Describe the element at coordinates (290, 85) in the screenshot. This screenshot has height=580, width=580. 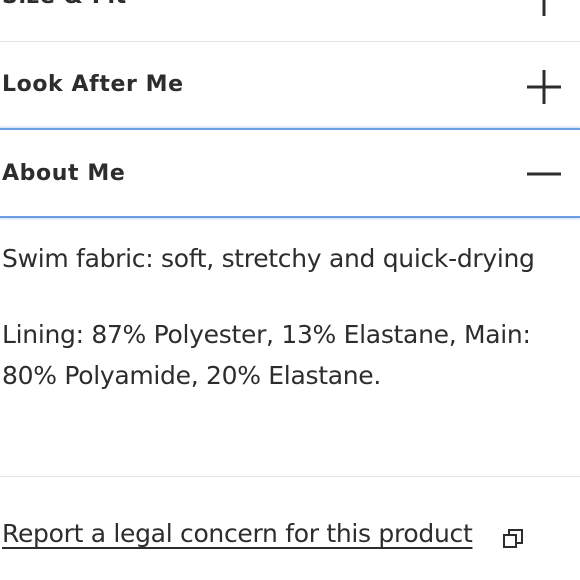
I see `accordion-look-after-me: Look After Me` at that location.